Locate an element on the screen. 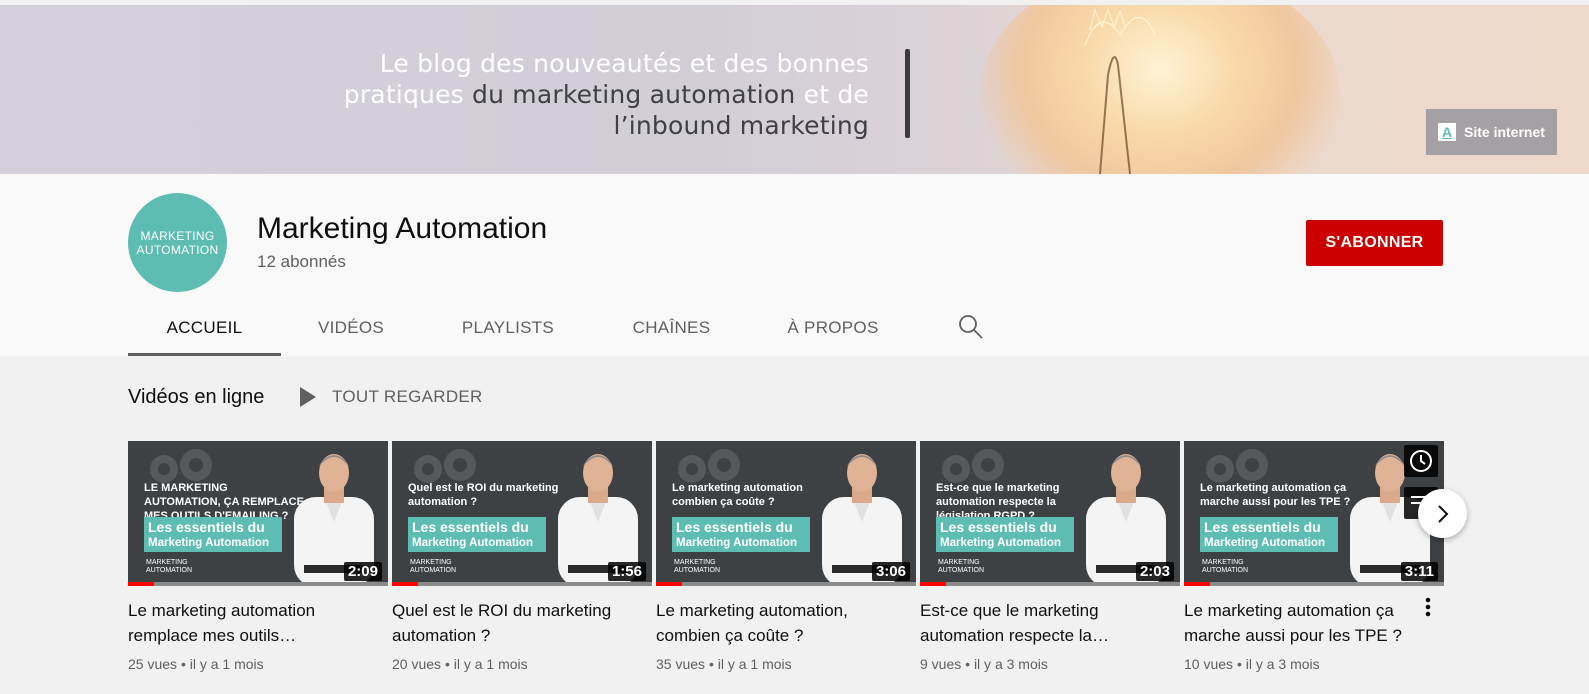 This screenshot has height=694, width=1589. avatar: MARKETING AUTOMATION is located at coordinates (177, 242).